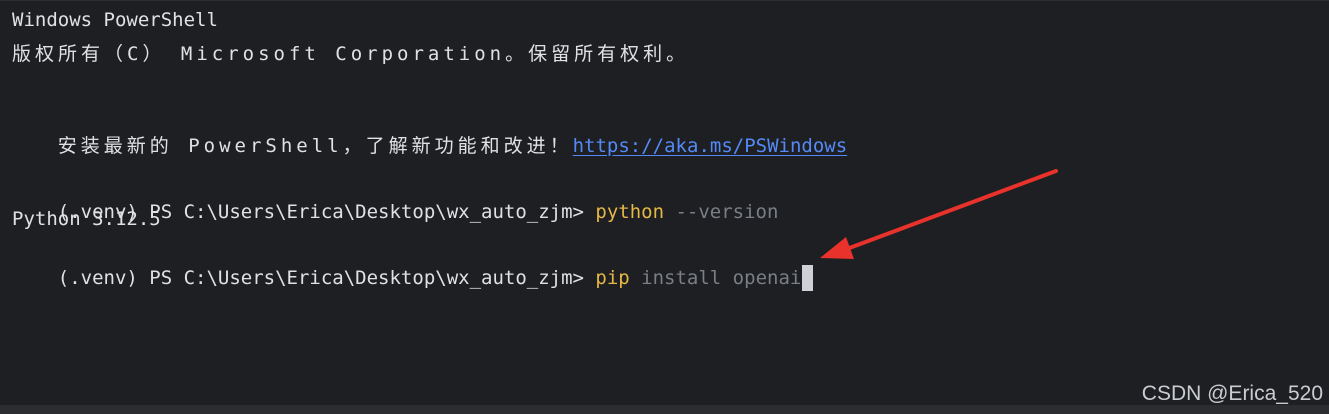 The width and height of the screenshot is (1329, 414). I want to click on red-arrow-icon, so click(939, 214).